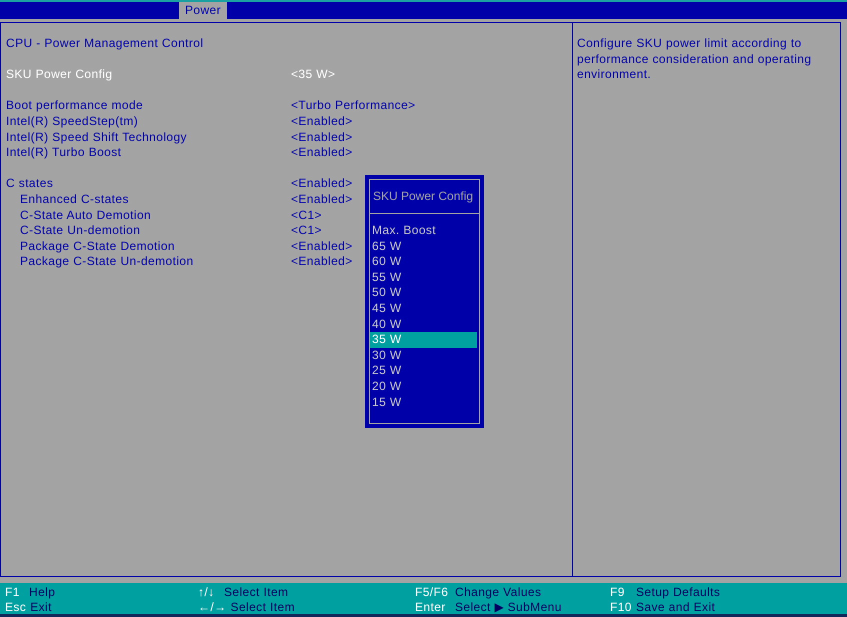 This screenshot has width=847, height=617. Describe the element at coordinates (423, 231) in the screenshot. I see `popup-option: Max. Boost` at that location.